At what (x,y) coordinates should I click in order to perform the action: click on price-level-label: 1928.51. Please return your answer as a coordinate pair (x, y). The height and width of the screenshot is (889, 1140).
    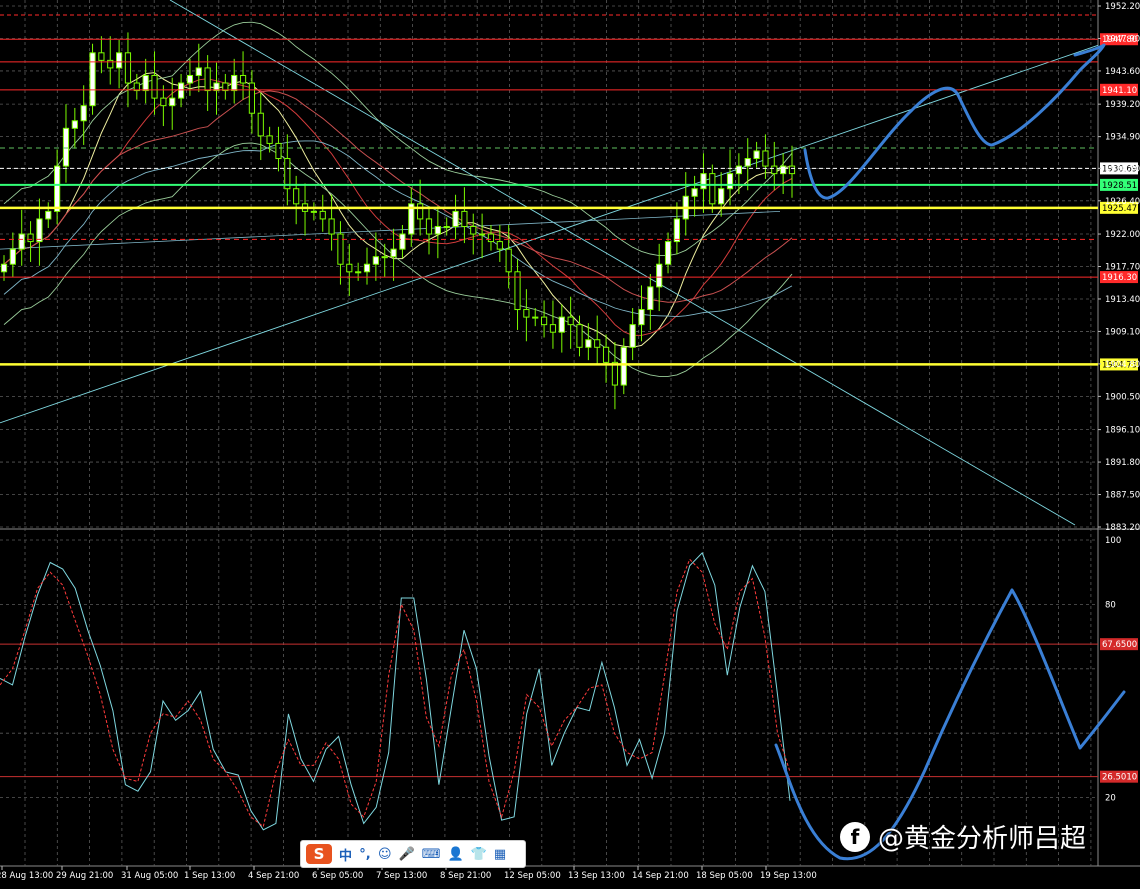
    Looking at the image, I should click on (1119, 186).